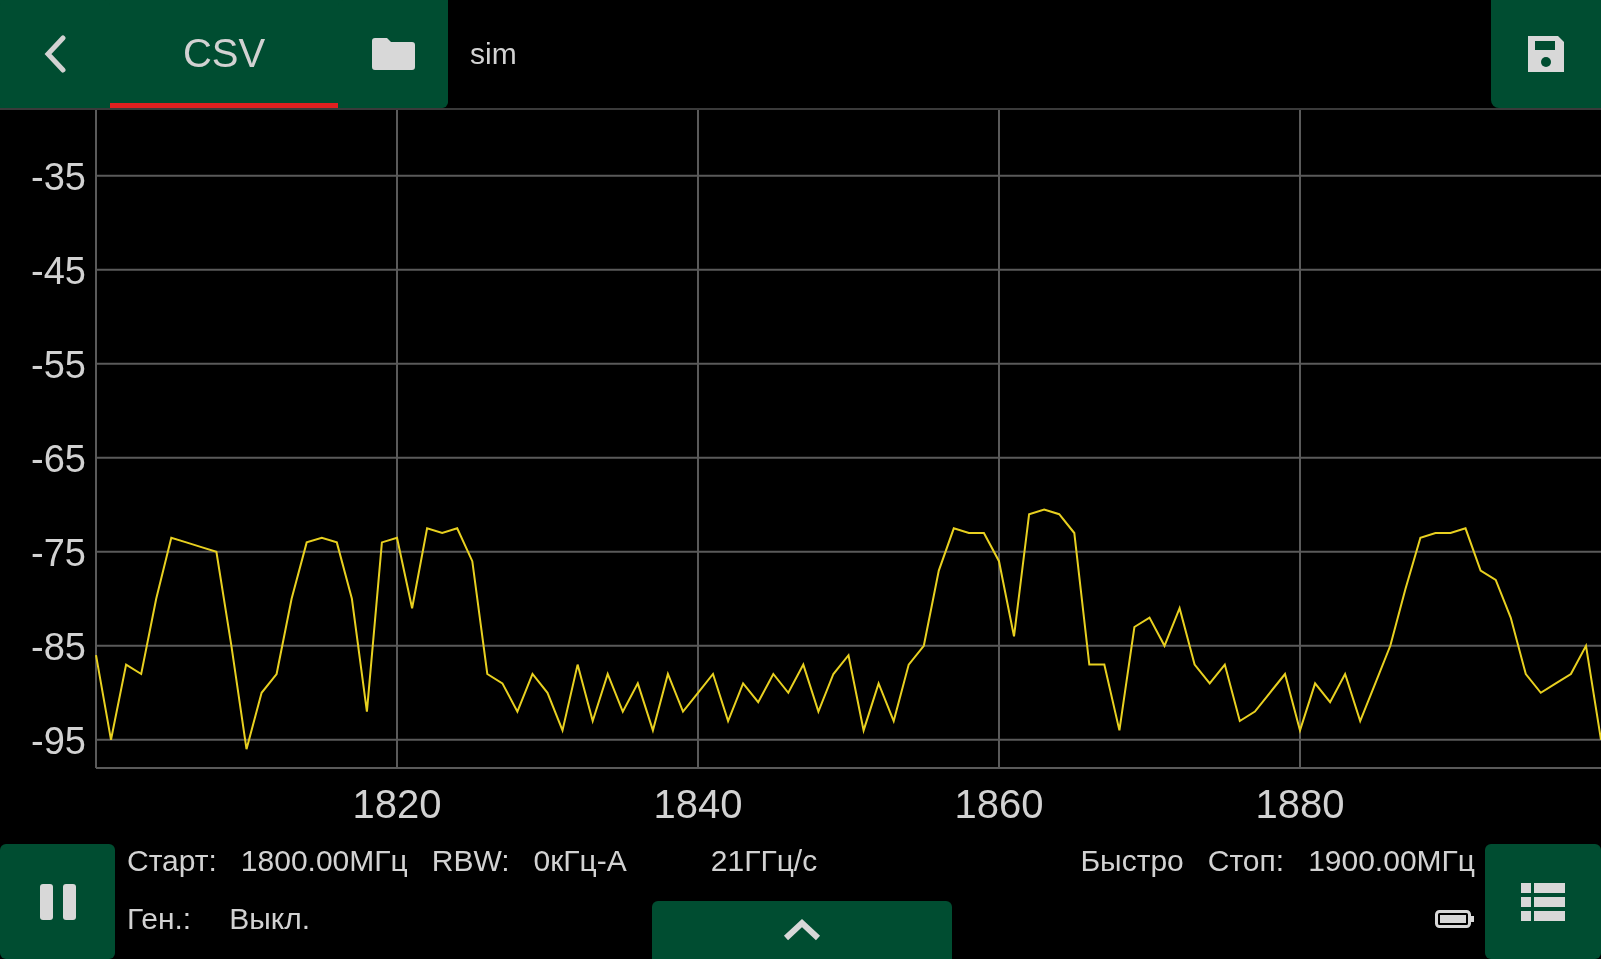  What do you see at coordinates (58, 740) in the screenshot?
I see `y-tick-label: -95` at bounding box center [58, 740].